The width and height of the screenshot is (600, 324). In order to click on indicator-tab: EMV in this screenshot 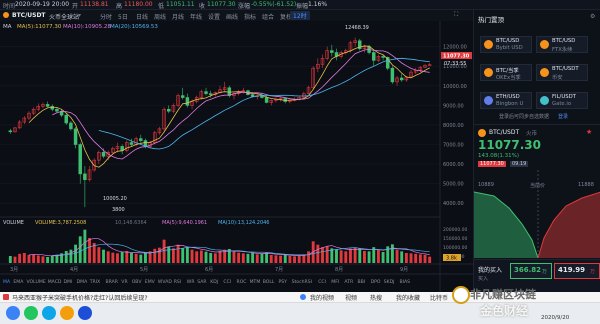, I will do `click(150, 282)`.